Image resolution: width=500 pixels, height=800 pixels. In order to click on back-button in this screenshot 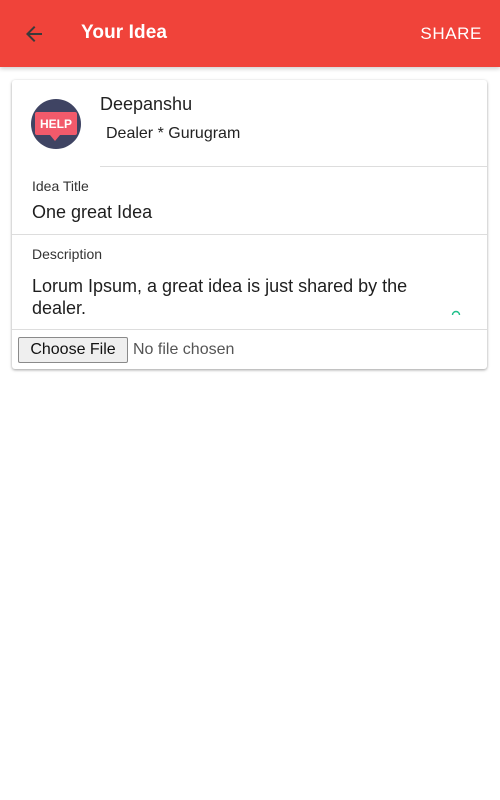, I will do `click(34, 34)`.